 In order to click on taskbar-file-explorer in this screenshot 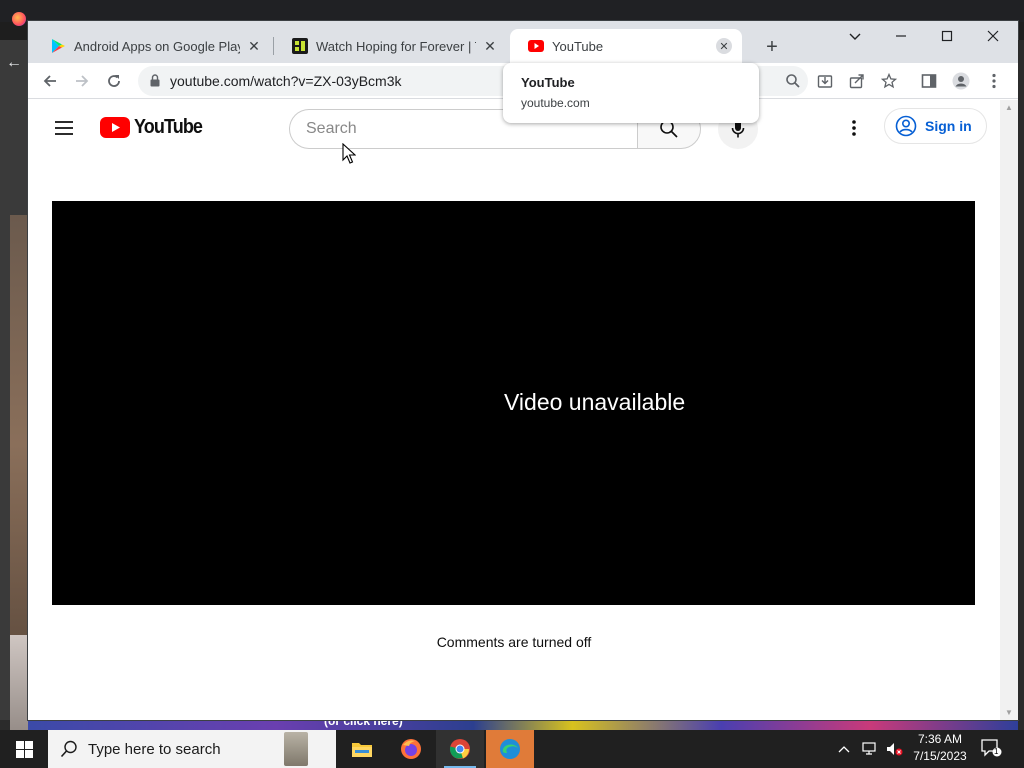, I will do `click(362, 749)`.